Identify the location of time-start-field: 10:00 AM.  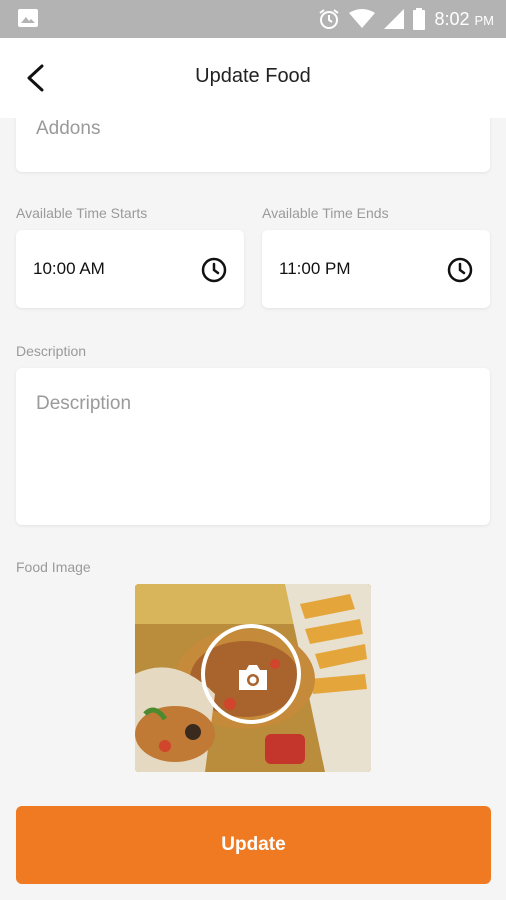
(130, 269).